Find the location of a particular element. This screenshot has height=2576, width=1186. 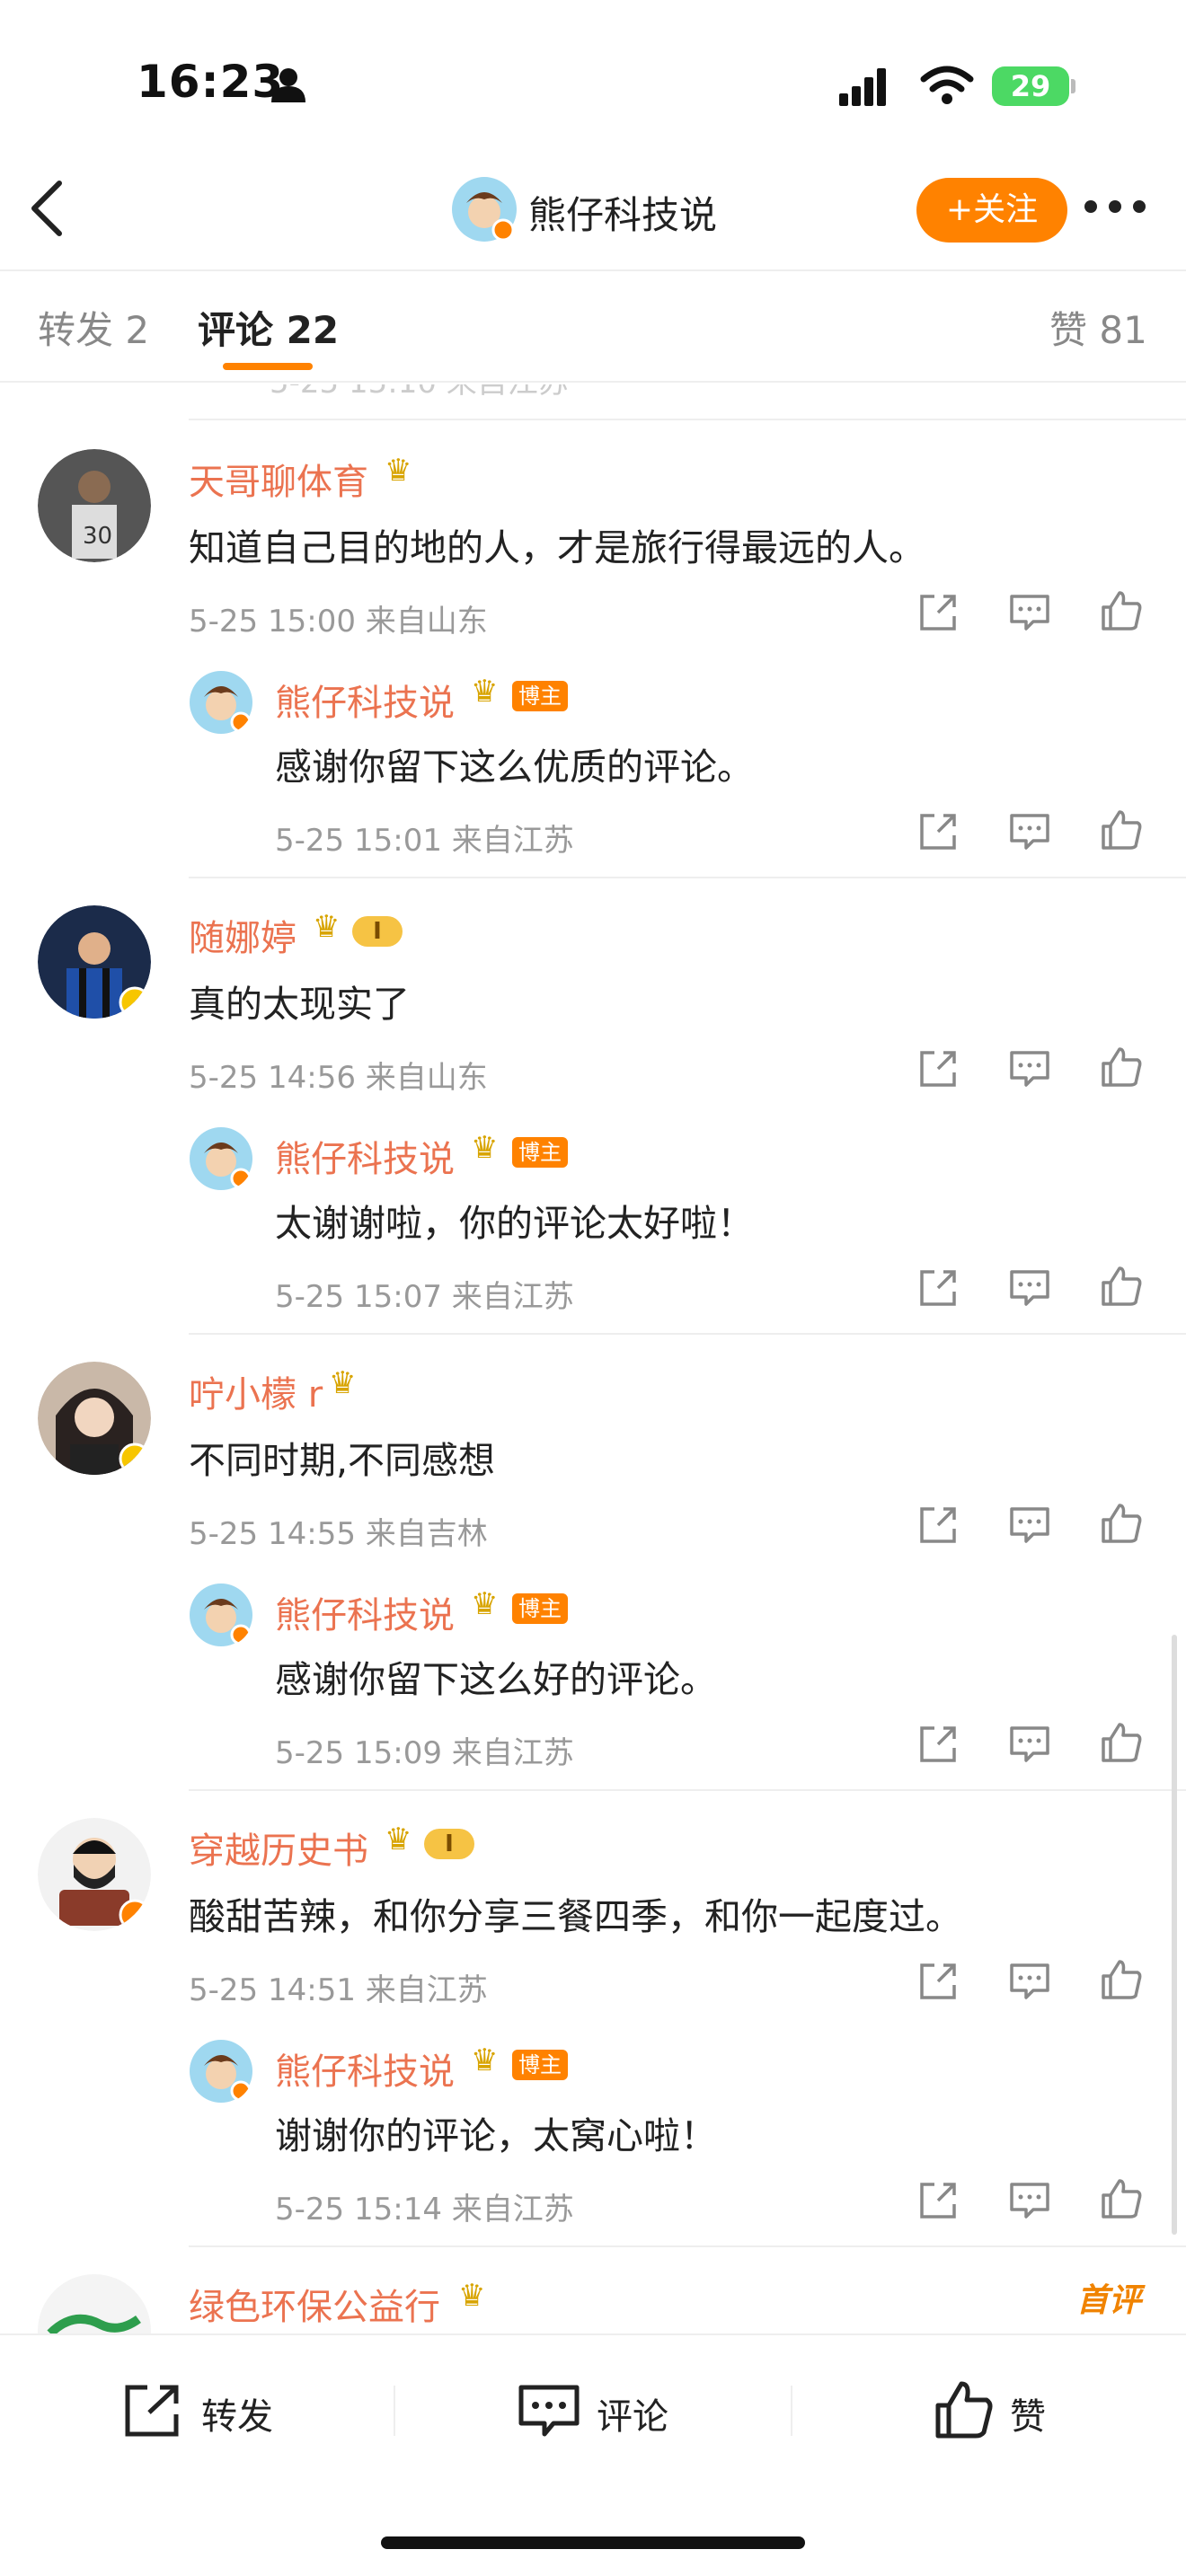

comment-username: 天哥聊体育 is located at coordinates (278, 479).